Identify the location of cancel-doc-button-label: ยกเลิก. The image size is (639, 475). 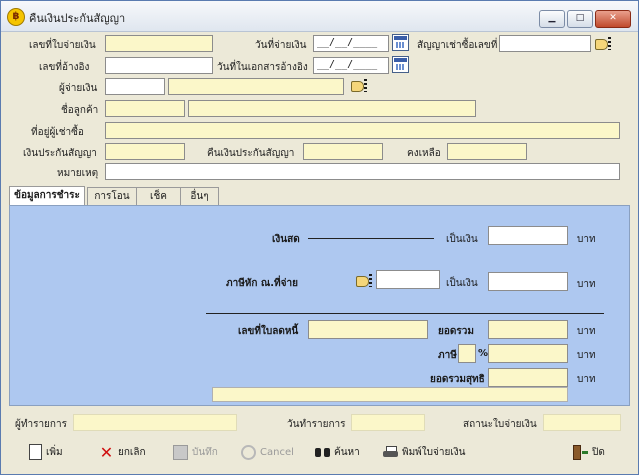
(132, 452).